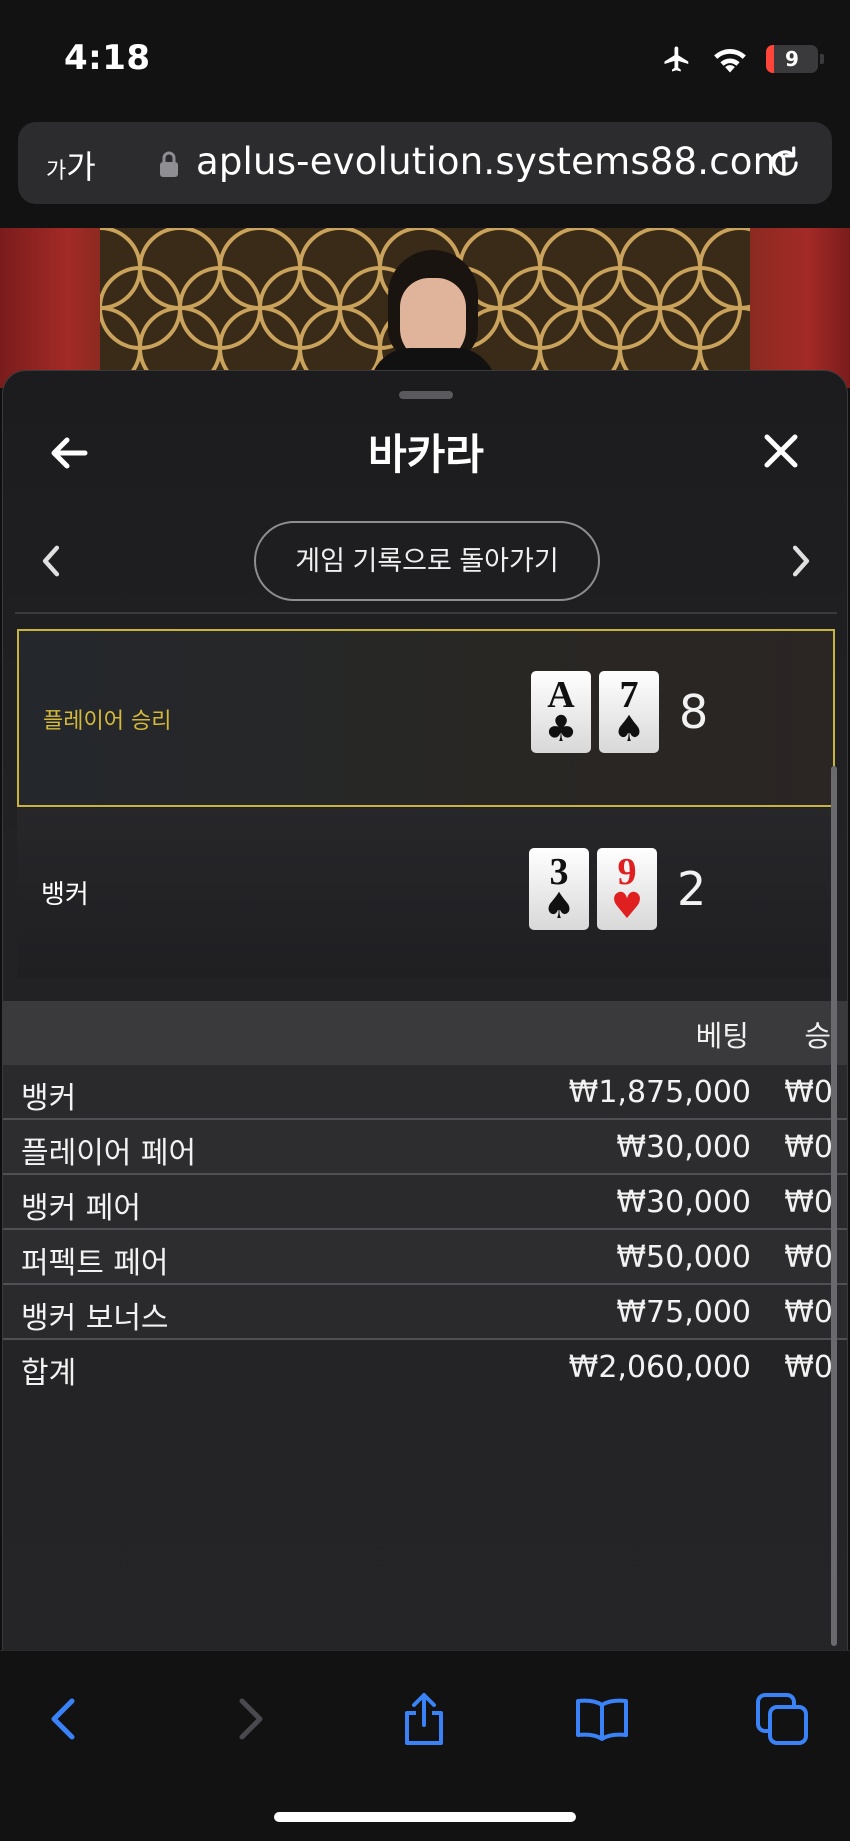 This screenshot has width=850, height=1841. Describe the element at coordinates (107, 58) in the screenshot. I see `status-time: 4:18` at that location.